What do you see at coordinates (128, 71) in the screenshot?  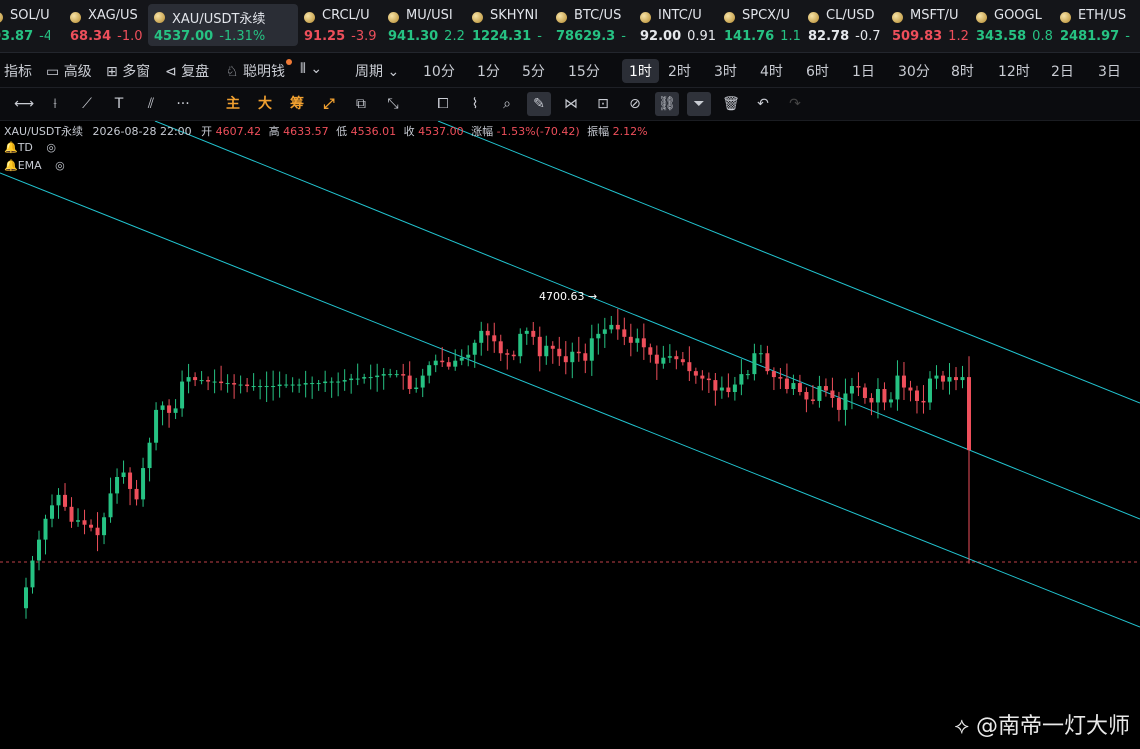 I see `multi-window-button: ⊞ 多窗` at bounding box center [128, 71].